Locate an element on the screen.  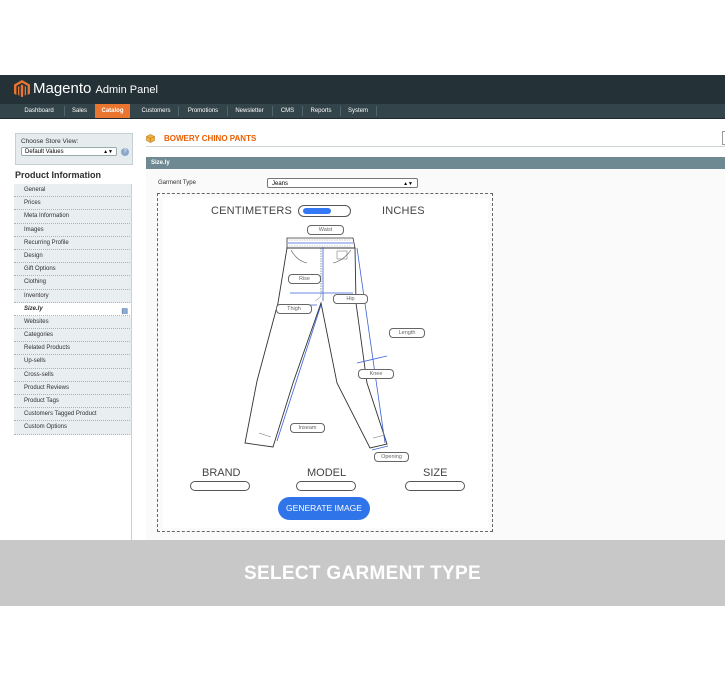
tab-up-sells: Up-sells is located at coordinates (73, 362).